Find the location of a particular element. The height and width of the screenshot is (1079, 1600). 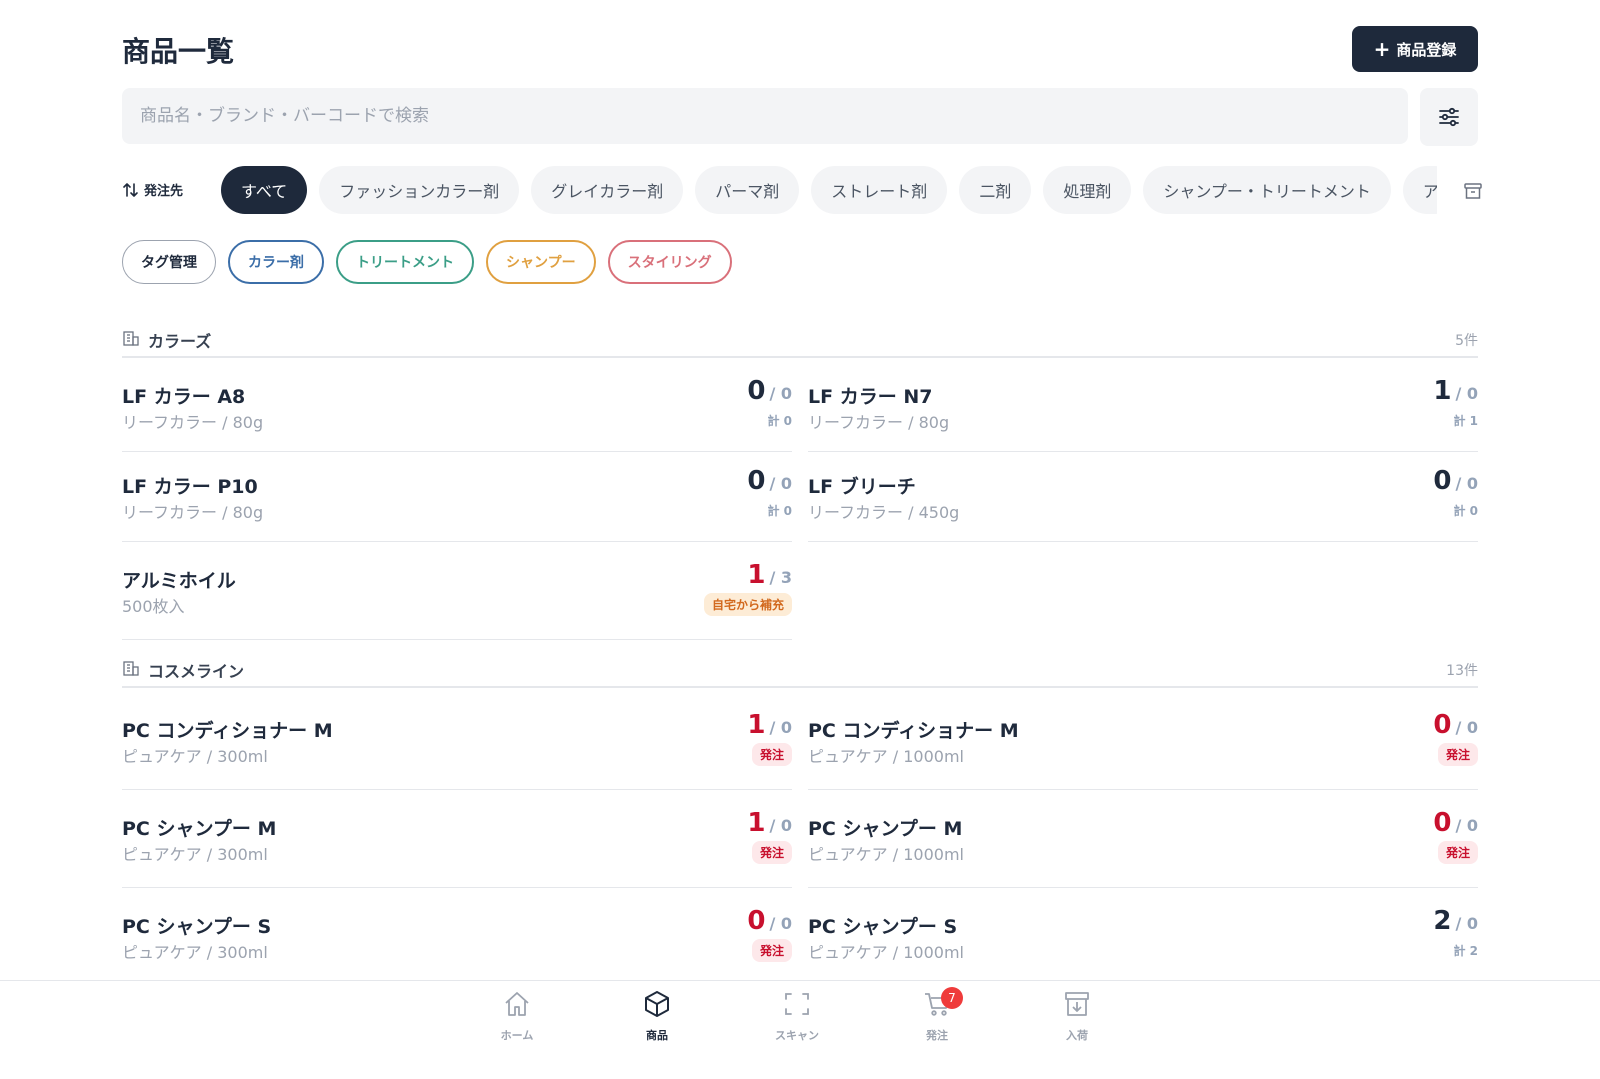

category-chip: ストレート剤 is located at coordinates (879, 190).